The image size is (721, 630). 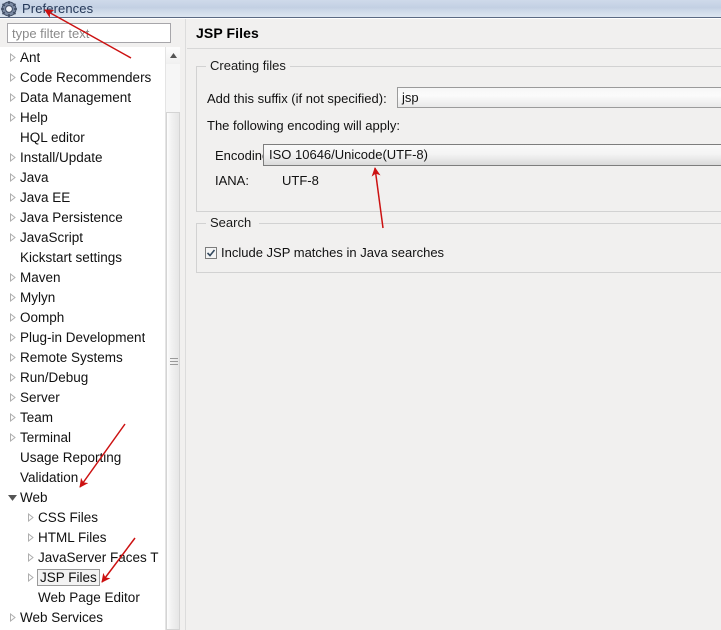 What do you see at coordinates (46, 437) in the screenshot?
I see `tree-item-label: Terminal` at bounding box center [46, 437].